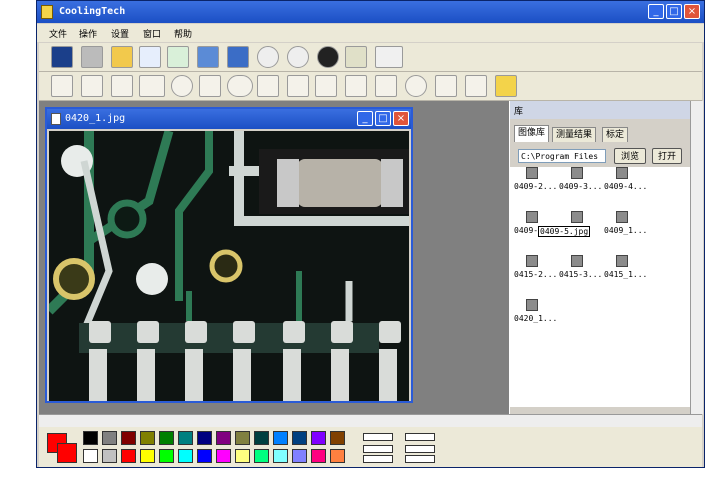 This screenshot has height=485, width=719. Describe the element at coordinates (420, 449) in the screenshot. I see `line-style-dash-icon` at that location.